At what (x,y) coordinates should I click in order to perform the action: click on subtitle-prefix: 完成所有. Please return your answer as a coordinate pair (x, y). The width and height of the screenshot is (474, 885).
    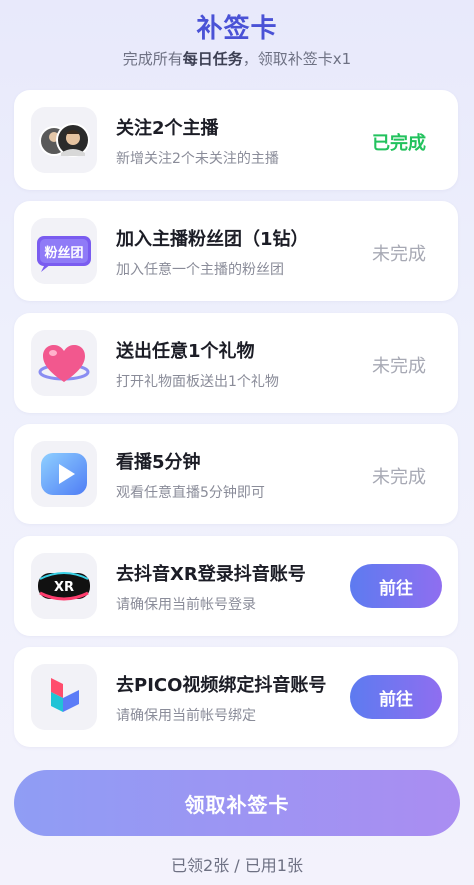
    Looking at the image, I should click on (152, 59).